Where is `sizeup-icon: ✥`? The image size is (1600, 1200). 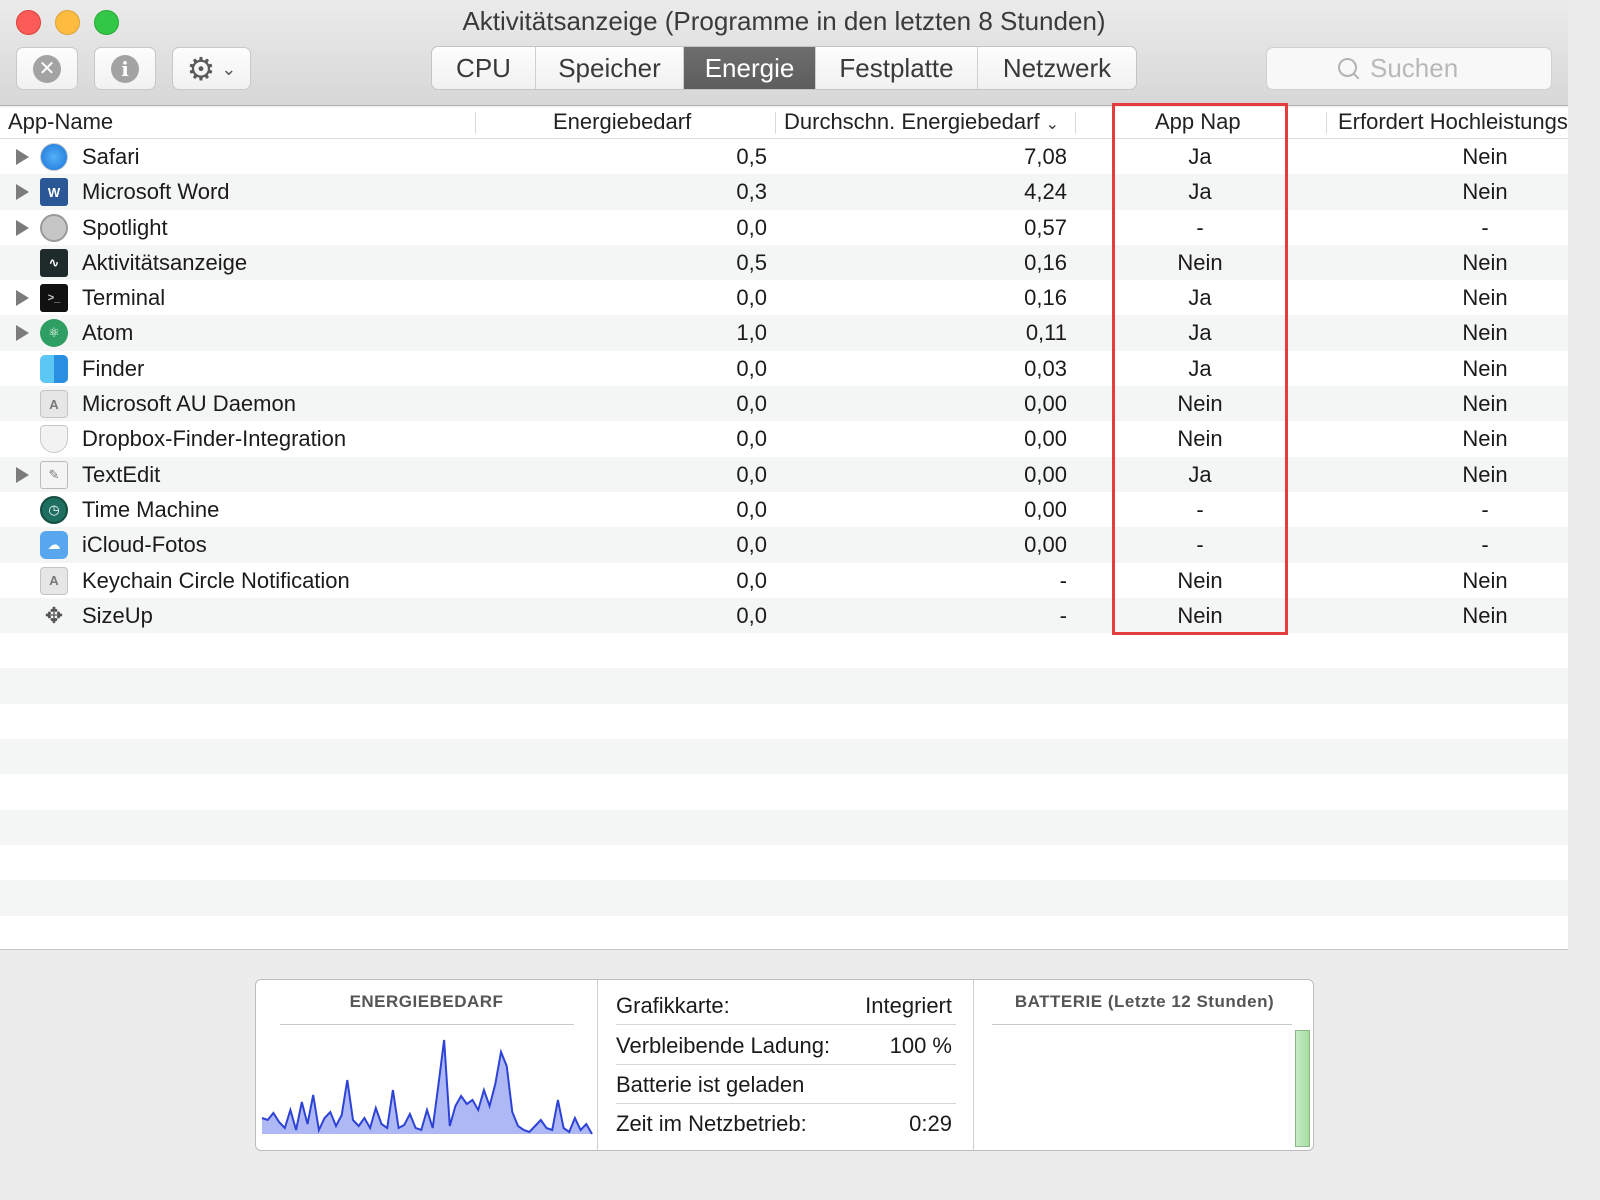 sizeup-icon: ✥ is located at coordinates (54, 615).